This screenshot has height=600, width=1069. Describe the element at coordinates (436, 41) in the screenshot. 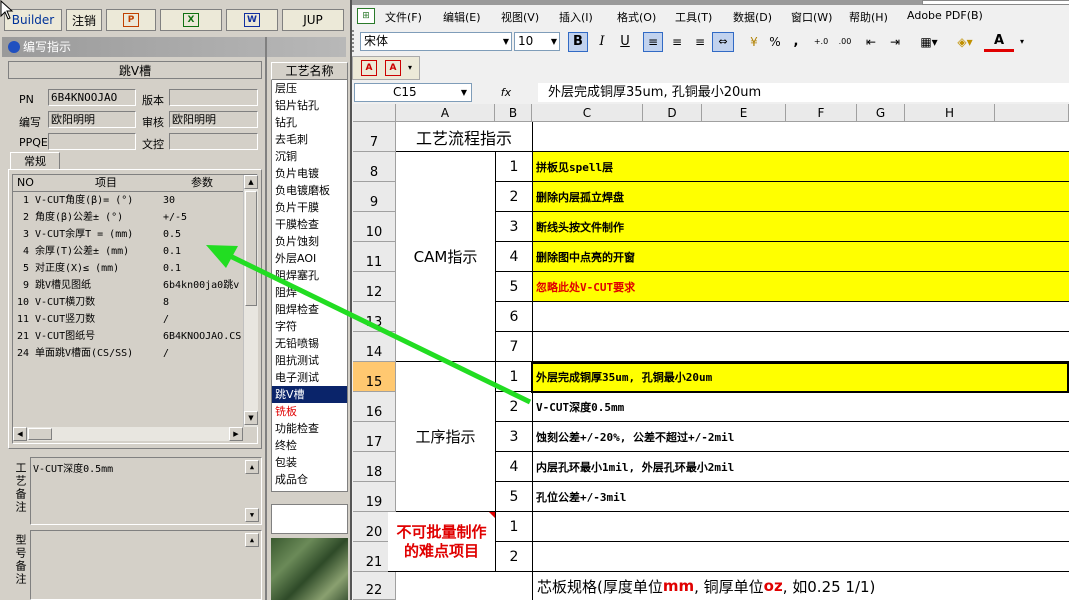

I see `font-name-select: 宋体 ▼` at that location.